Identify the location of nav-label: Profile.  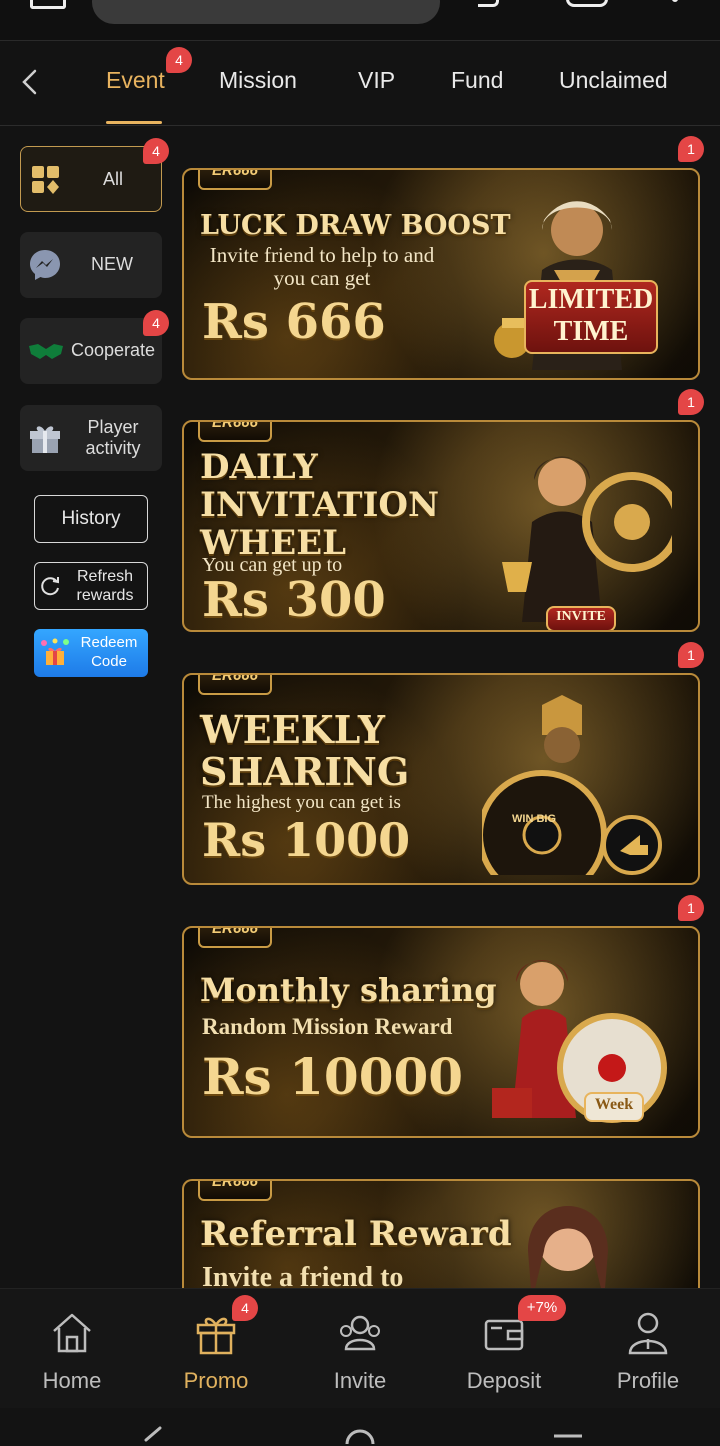
(648, 1380).